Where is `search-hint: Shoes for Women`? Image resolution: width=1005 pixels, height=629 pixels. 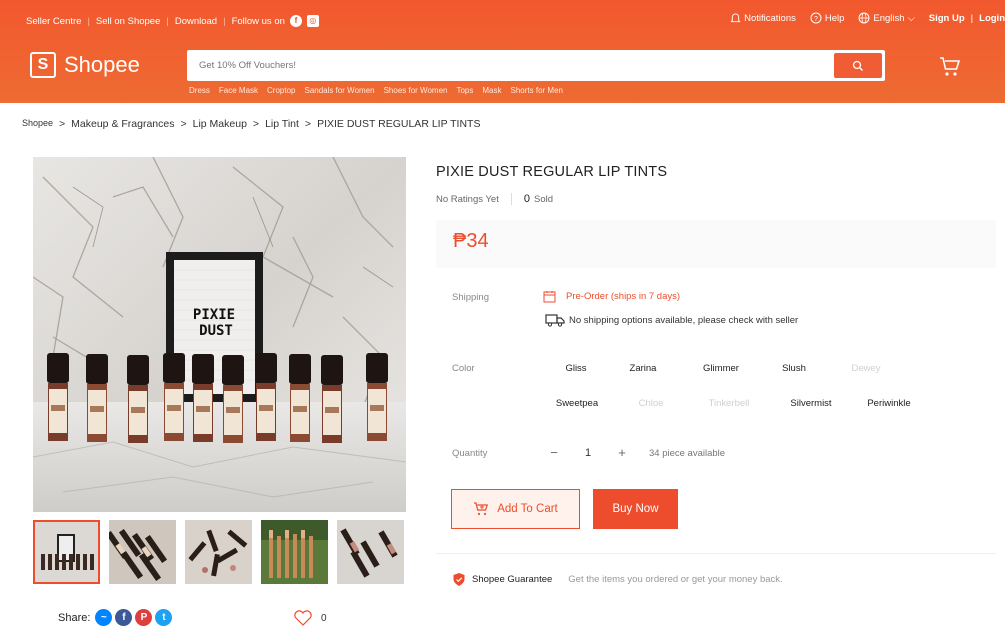
search-hint: Shoes for Women is located at coordinates (416, 90).